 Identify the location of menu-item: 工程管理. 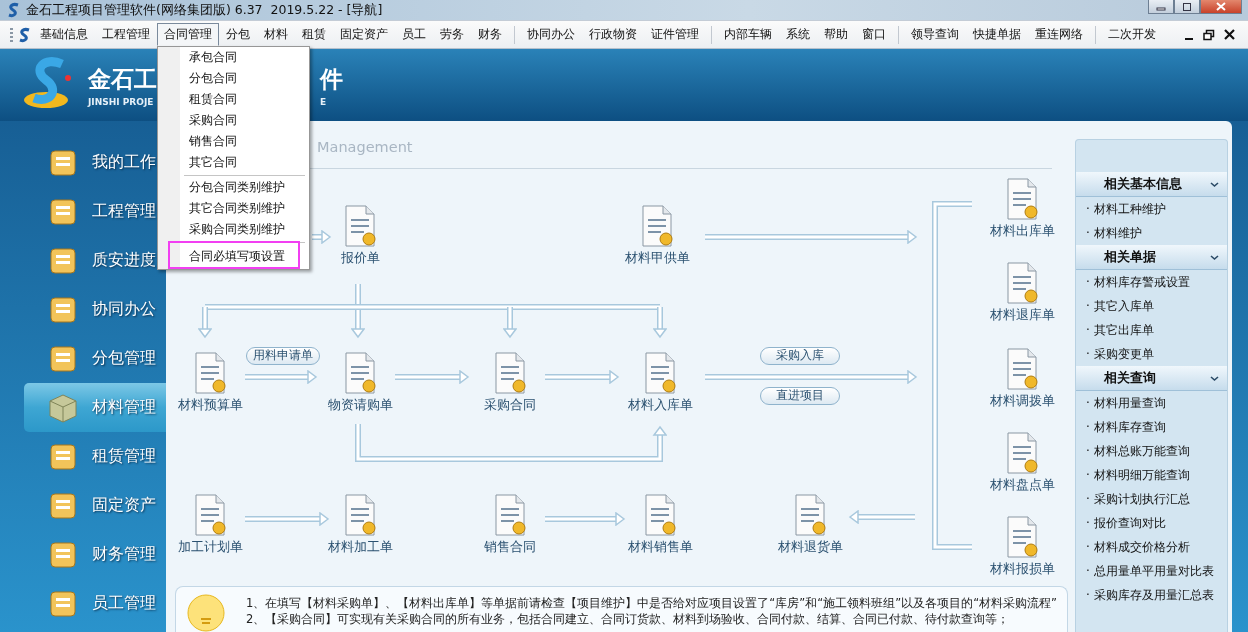
(126, 34).